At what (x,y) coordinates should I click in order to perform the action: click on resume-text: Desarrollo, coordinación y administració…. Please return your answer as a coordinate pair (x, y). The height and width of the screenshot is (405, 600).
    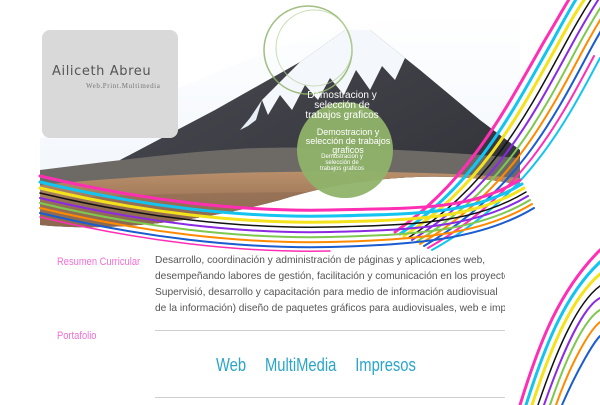
    Looking at the image, I should click on (330, 285).